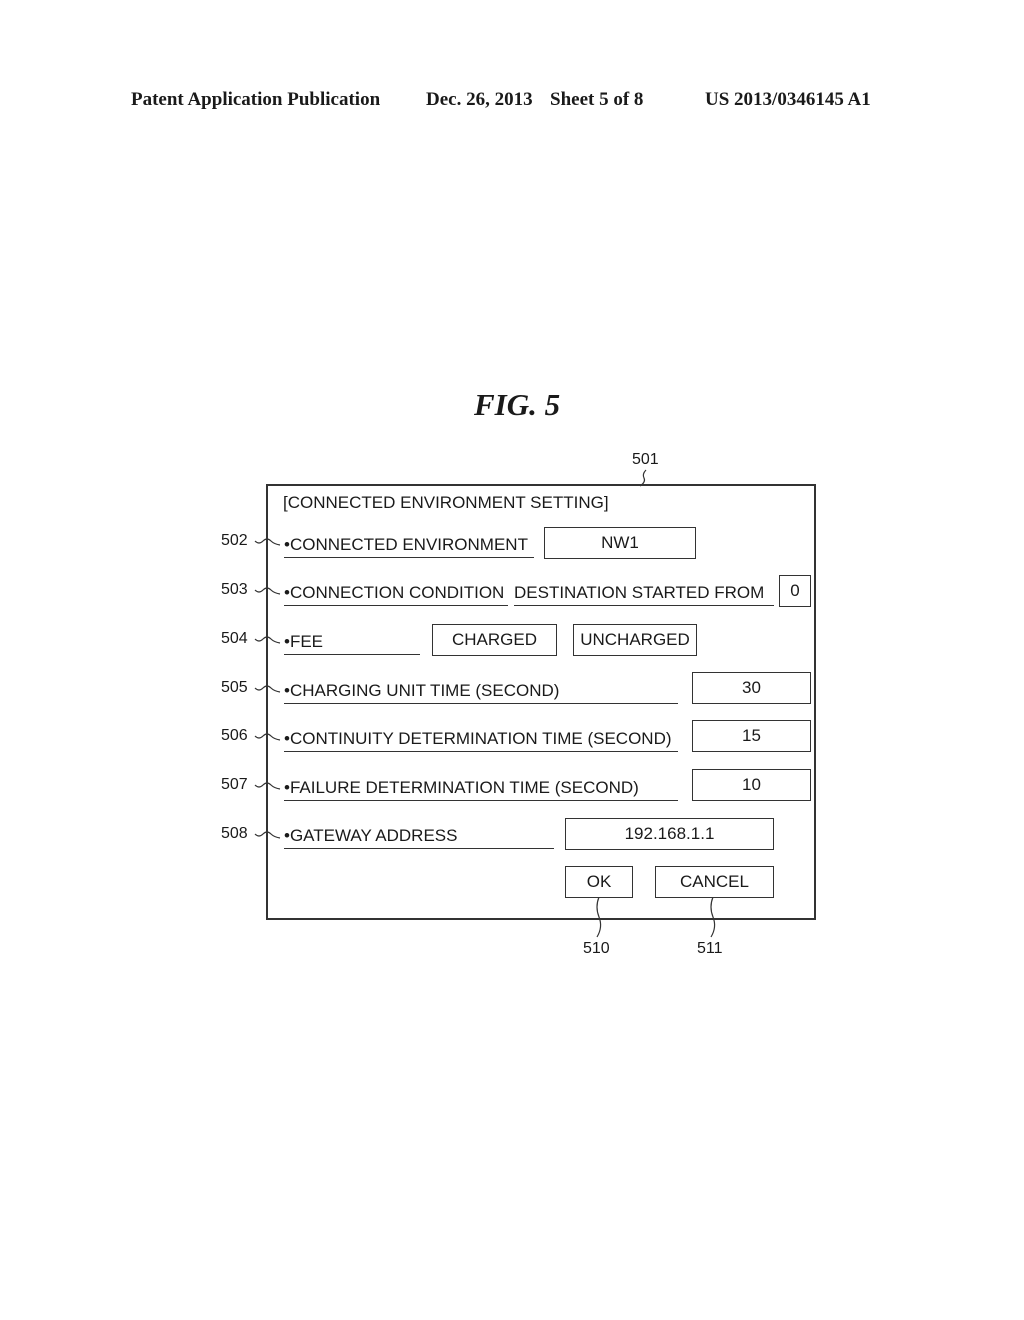 The image size is (1024, 1320). I want to click on failure-determination-time-field: 10, so click(751, 785).